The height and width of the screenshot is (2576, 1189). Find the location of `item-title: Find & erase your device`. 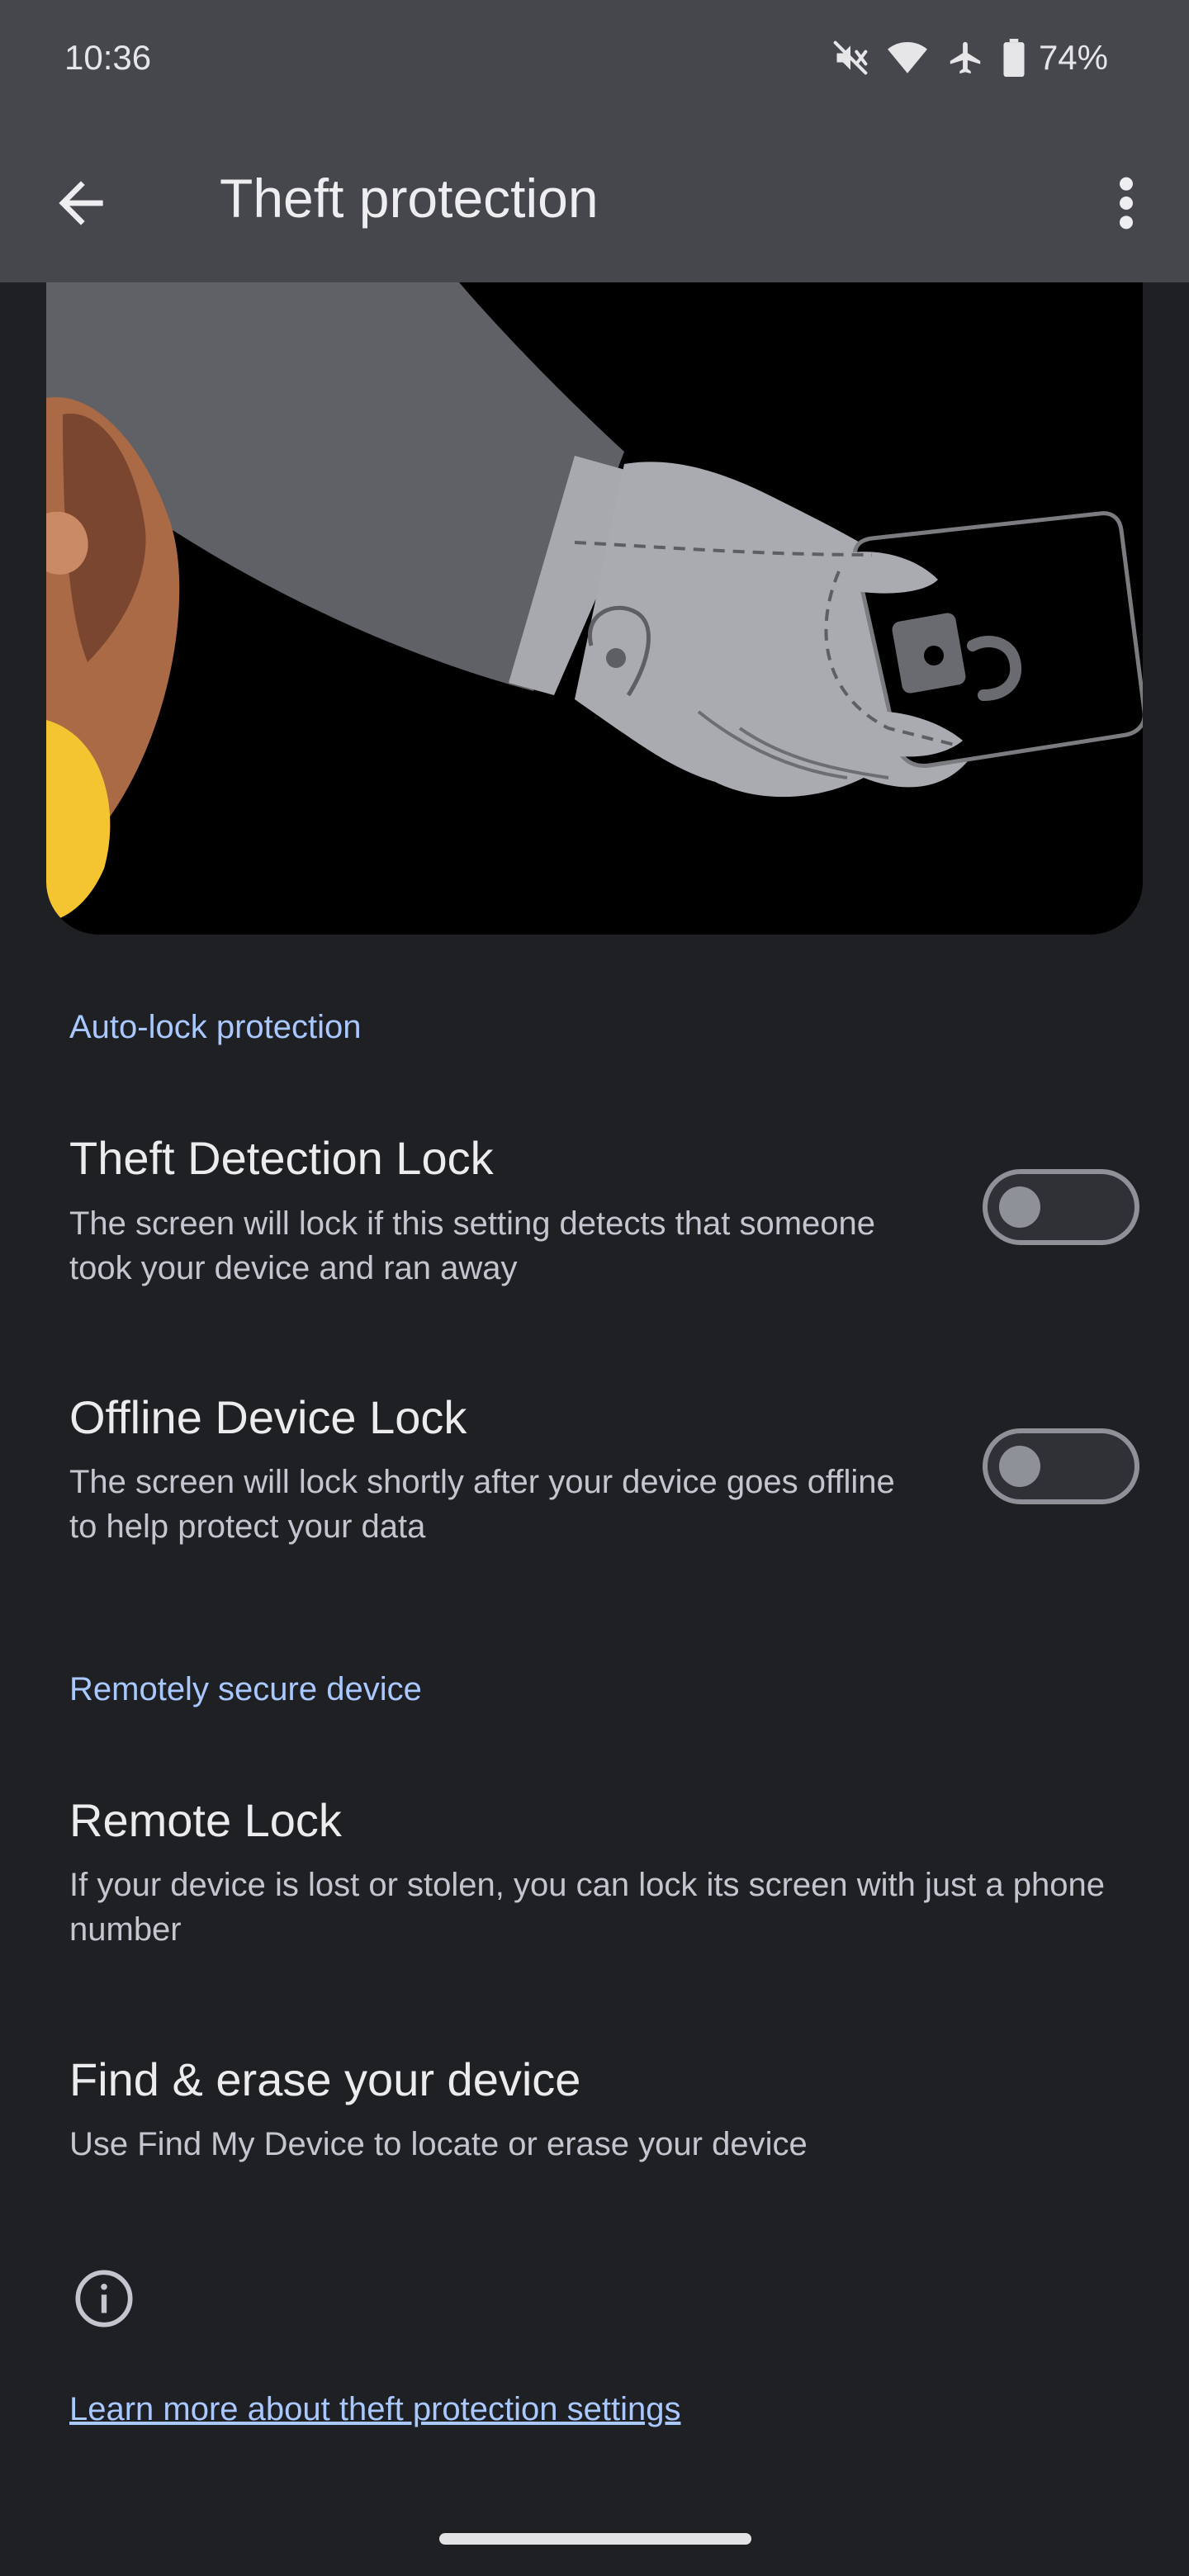

item-title: Find & erase your device is located at coordinates (325, 2079).